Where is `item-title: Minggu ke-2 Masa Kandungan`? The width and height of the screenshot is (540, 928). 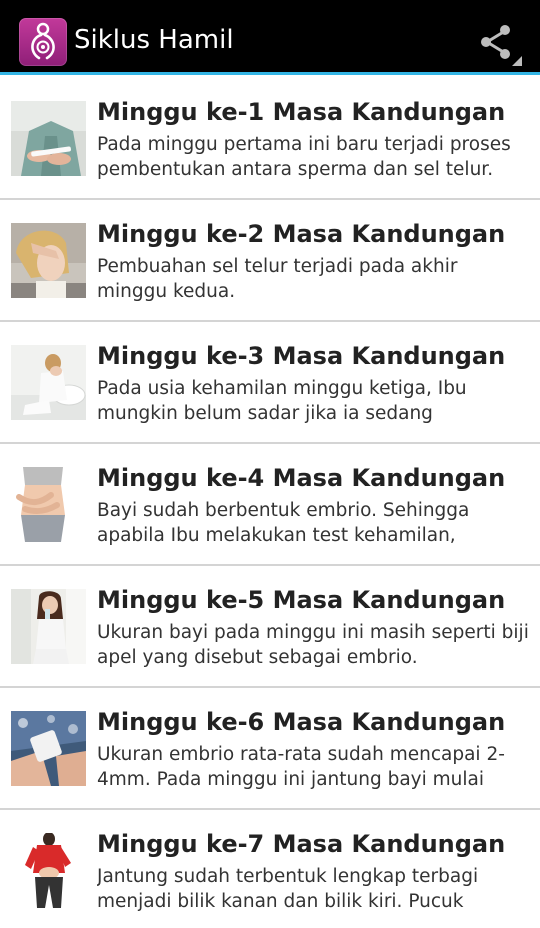 item-title: Minggu ke-2 Masa Kandungan is located at coordinates (301, 234).